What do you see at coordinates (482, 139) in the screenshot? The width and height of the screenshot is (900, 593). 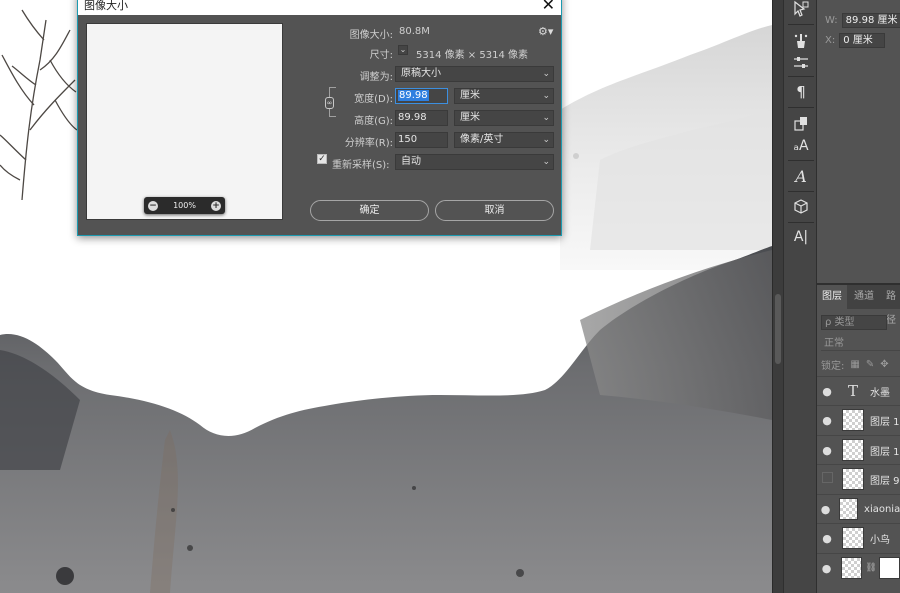 I see `resolution-unit: 像素/英寸` at bounding box center [482, 139].